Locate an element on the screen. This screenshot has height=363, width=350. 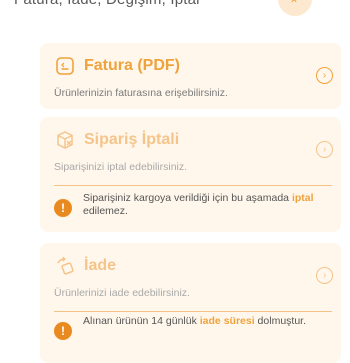
header-collapse-button: ⌃ is located at coordinates (295, 8).